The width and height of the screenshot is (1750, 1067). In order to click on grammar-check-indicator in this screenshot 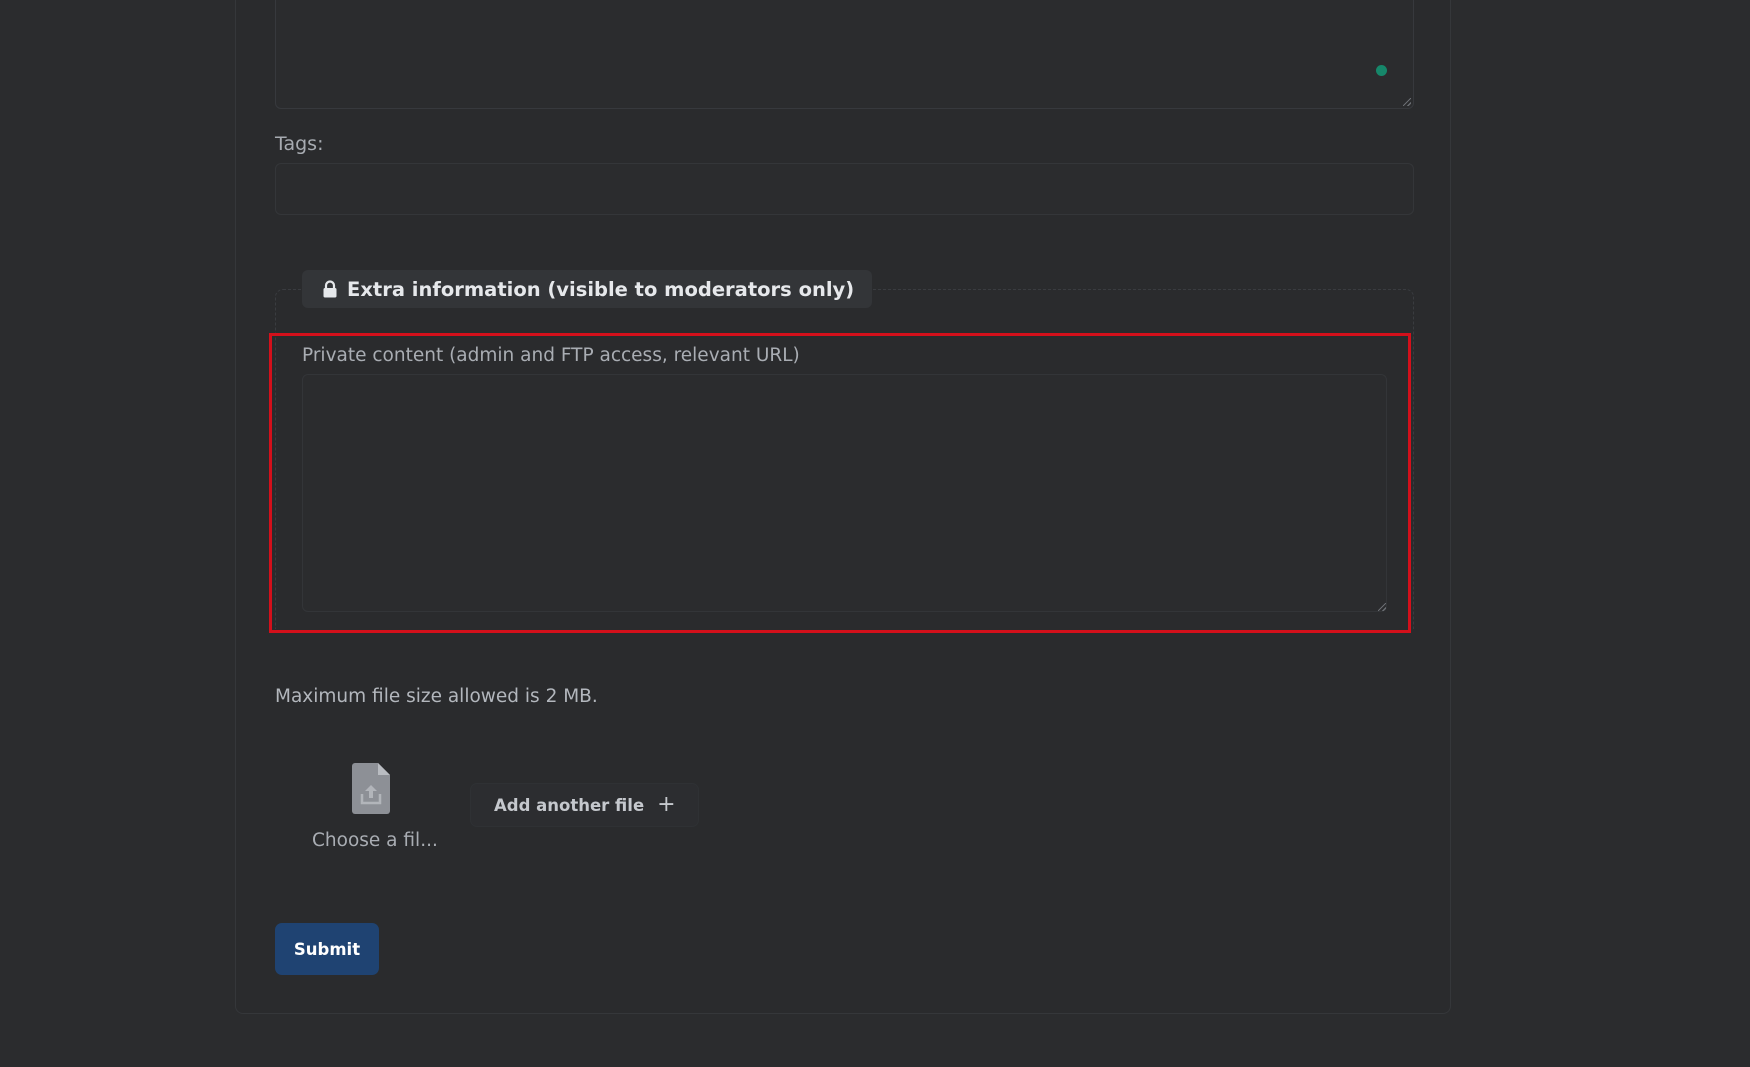, I will do `click(1381, 70)`.